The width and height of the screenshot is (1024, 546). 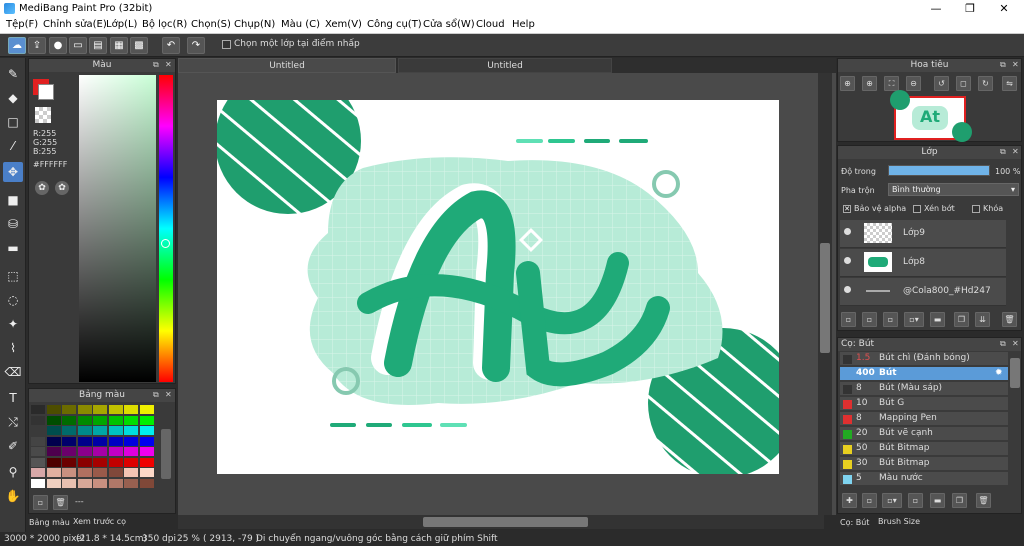 What do you see at coordinates (196, 45) in the screenshot?
I see `redo-icon: ↷` at bounding box center [196, 45].